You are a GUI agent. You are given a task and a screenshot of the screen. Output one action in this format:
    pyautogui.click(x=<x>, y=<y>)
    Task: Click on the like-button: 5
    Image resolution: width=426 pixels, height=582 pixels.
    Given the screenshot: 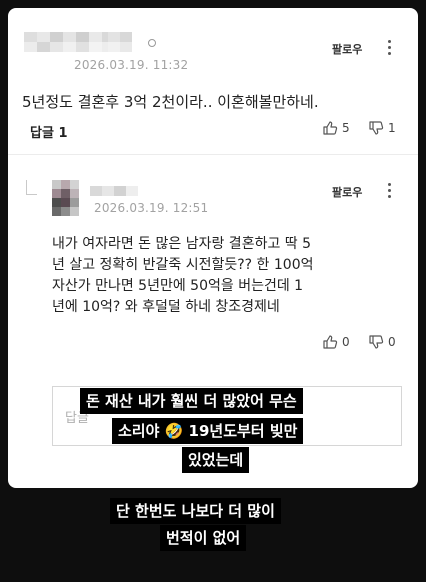 What is the action you would take?
    pyautogui.click(x=336, y=128)
    